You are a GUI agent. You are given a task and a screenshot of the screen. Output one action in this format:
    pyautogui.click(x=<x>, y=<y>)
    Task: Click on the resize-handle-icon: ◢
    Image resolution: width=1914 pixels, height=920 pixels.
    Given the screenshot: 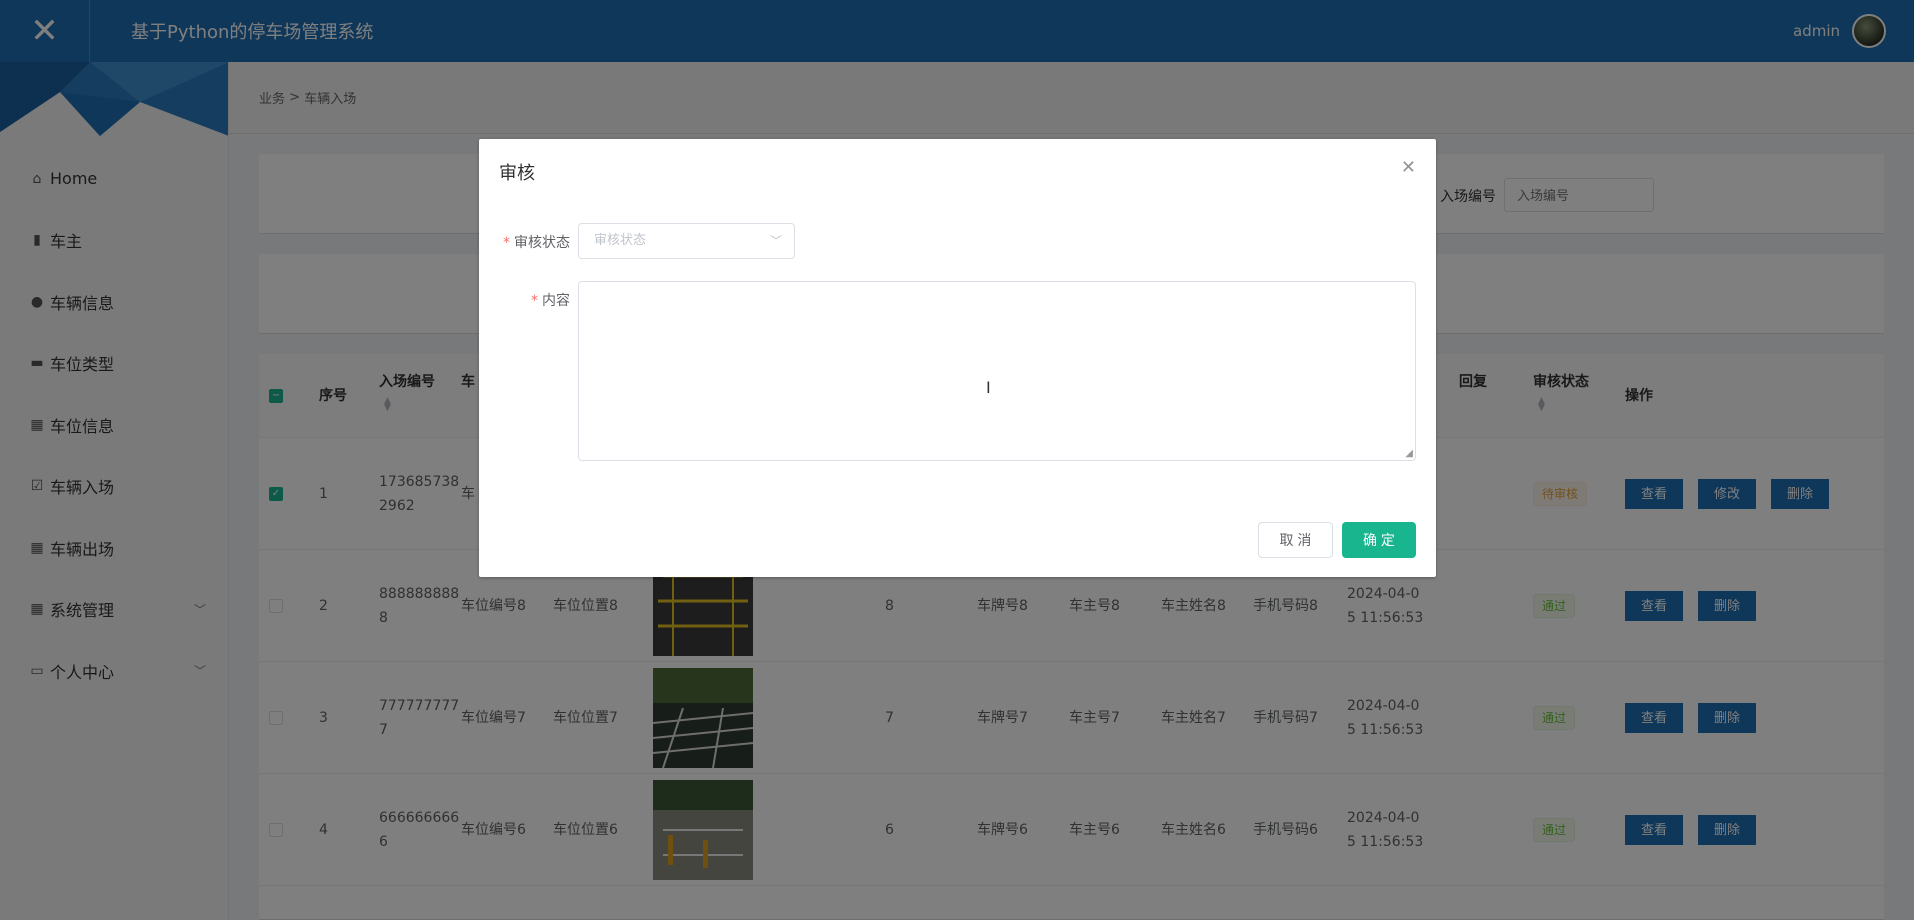 What is the action you would take?
    pyautogui.click(x=1409, y=453)
    